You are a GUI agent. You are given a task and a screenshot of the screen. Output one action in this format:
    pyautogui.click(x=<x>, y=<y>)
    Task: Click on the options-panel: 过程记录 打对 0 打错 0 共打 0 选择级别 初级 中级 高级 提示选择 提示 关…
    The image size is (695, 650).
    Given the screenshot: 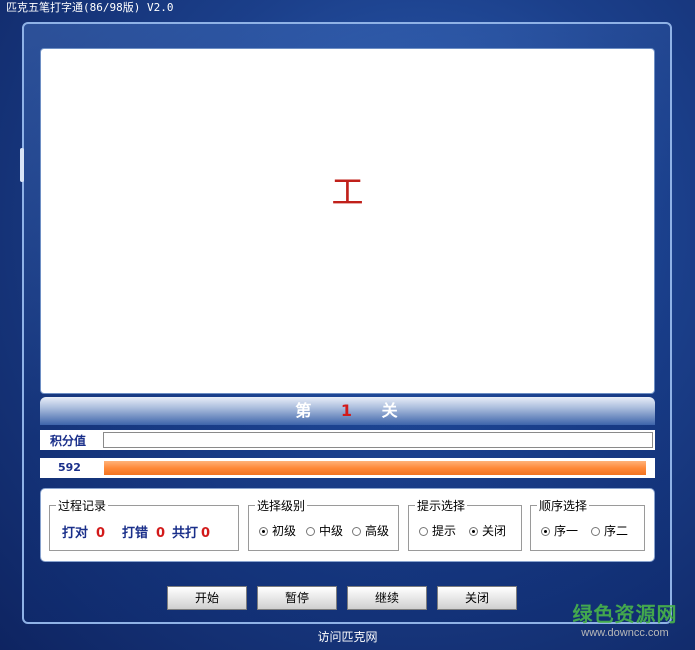 What is the action you would take?
    pyautogui.click(x=347, y=525)
    